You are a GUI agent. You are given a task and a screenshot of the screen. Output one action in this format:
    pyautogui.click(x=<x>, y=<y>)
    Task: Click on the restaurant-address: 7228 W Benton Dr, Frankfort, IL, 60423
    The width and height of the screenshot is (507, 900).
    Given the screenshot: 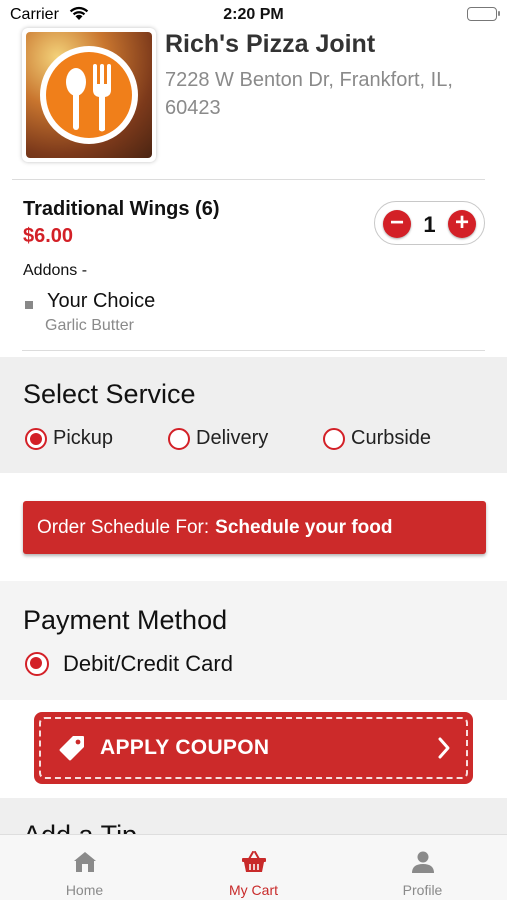 What is the action you would take?
    pyautogui.click(x=309, y=94)
    